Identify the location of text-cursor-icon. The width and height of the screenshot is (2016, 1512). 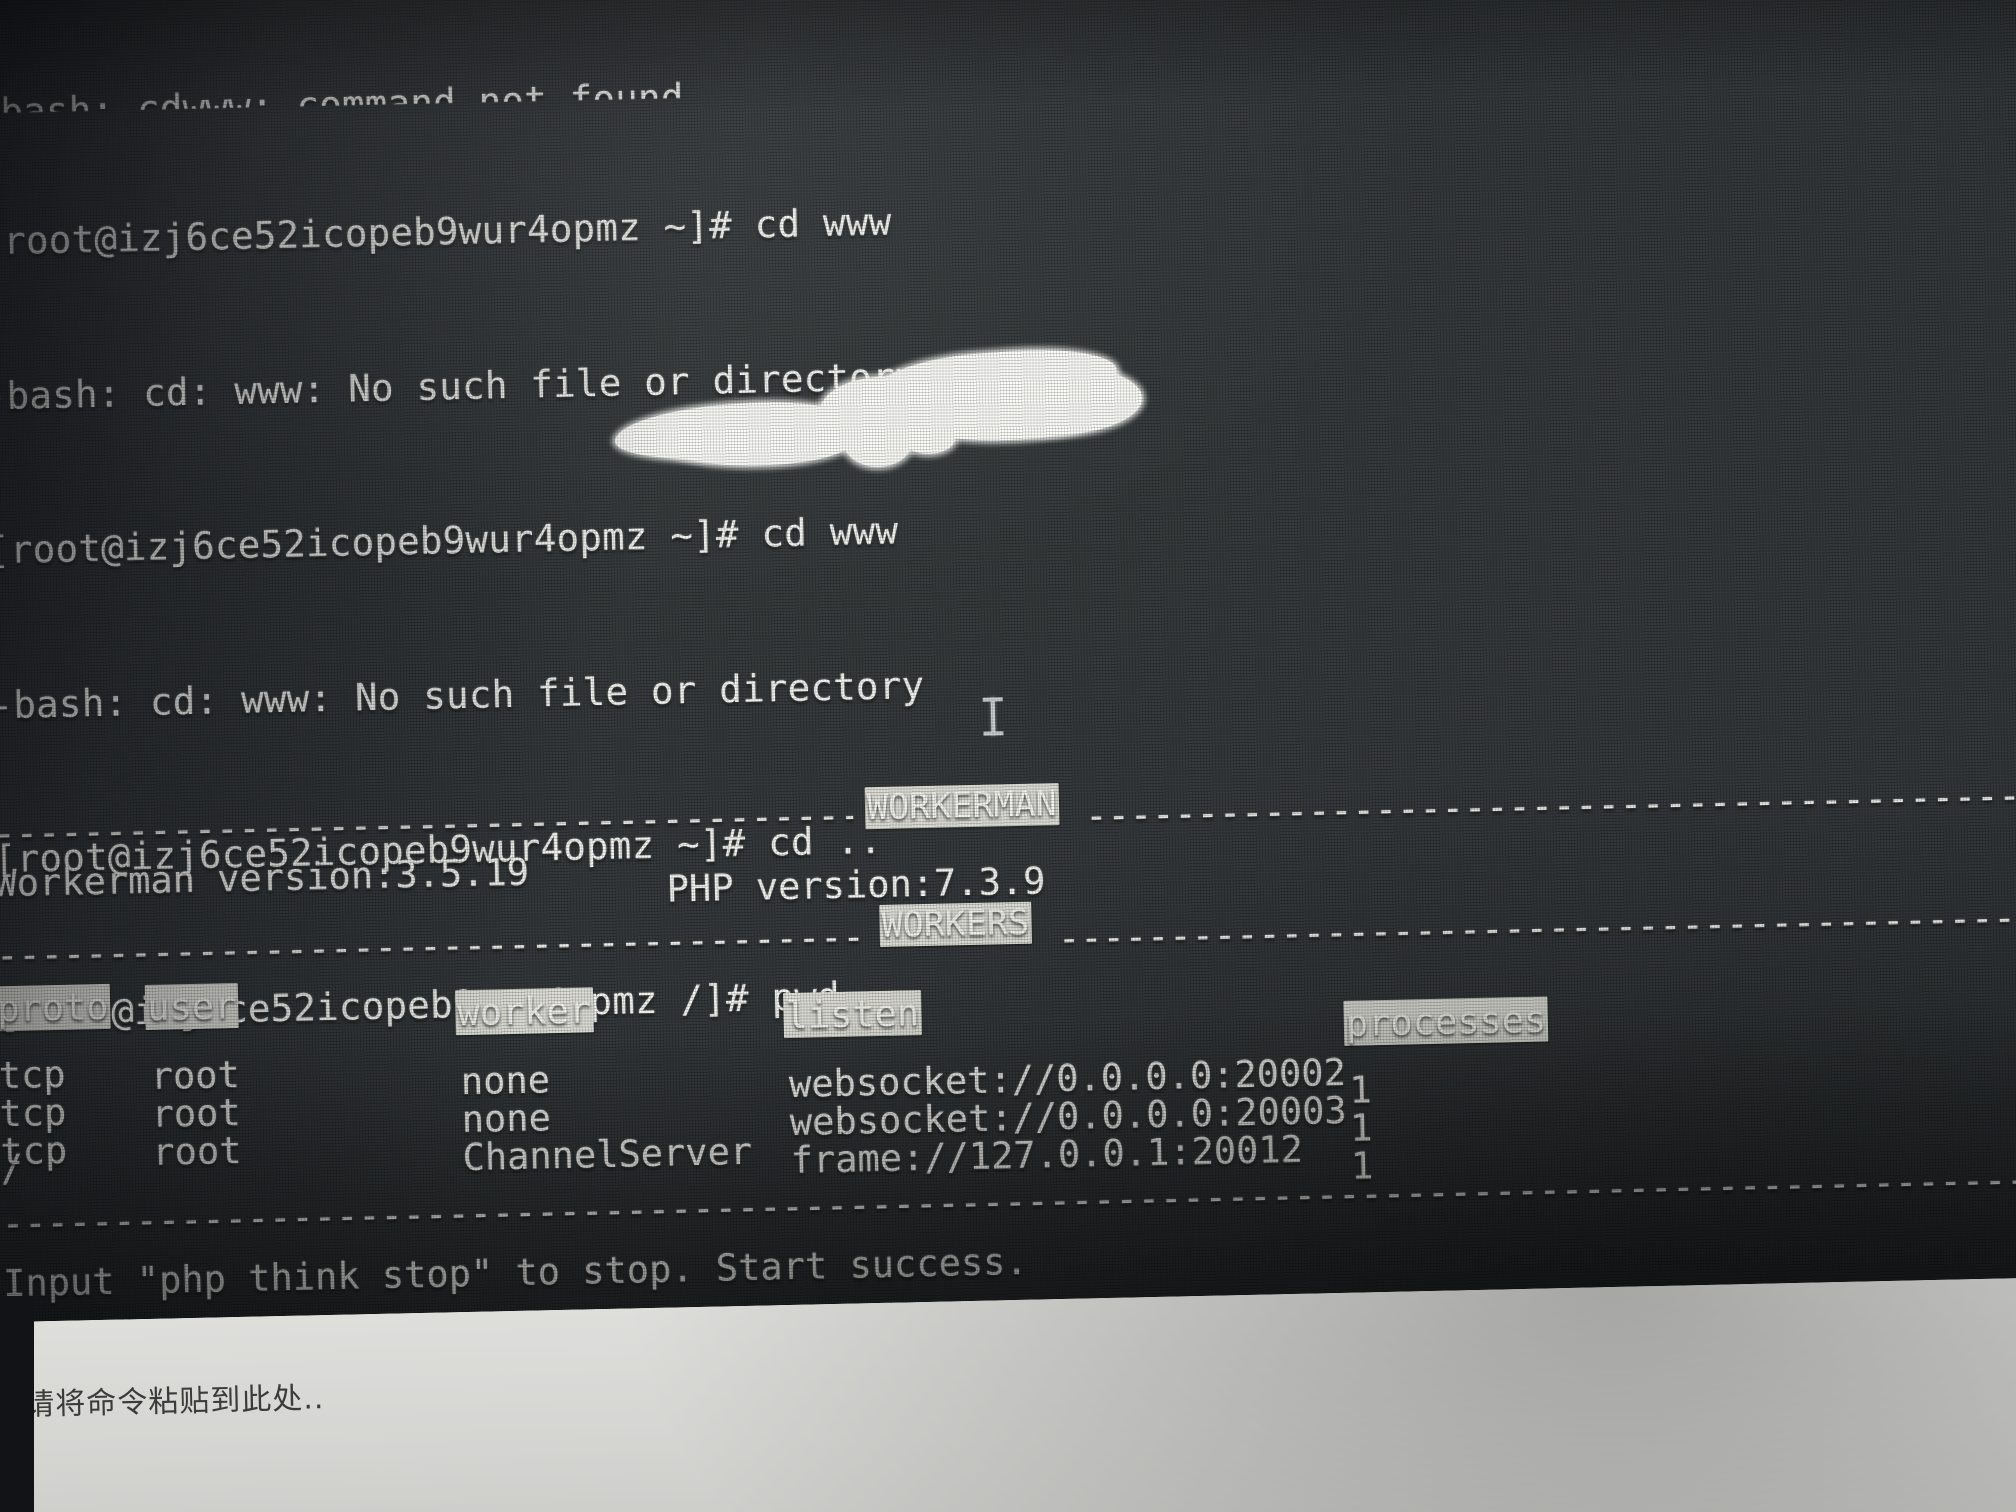
(993, 716).